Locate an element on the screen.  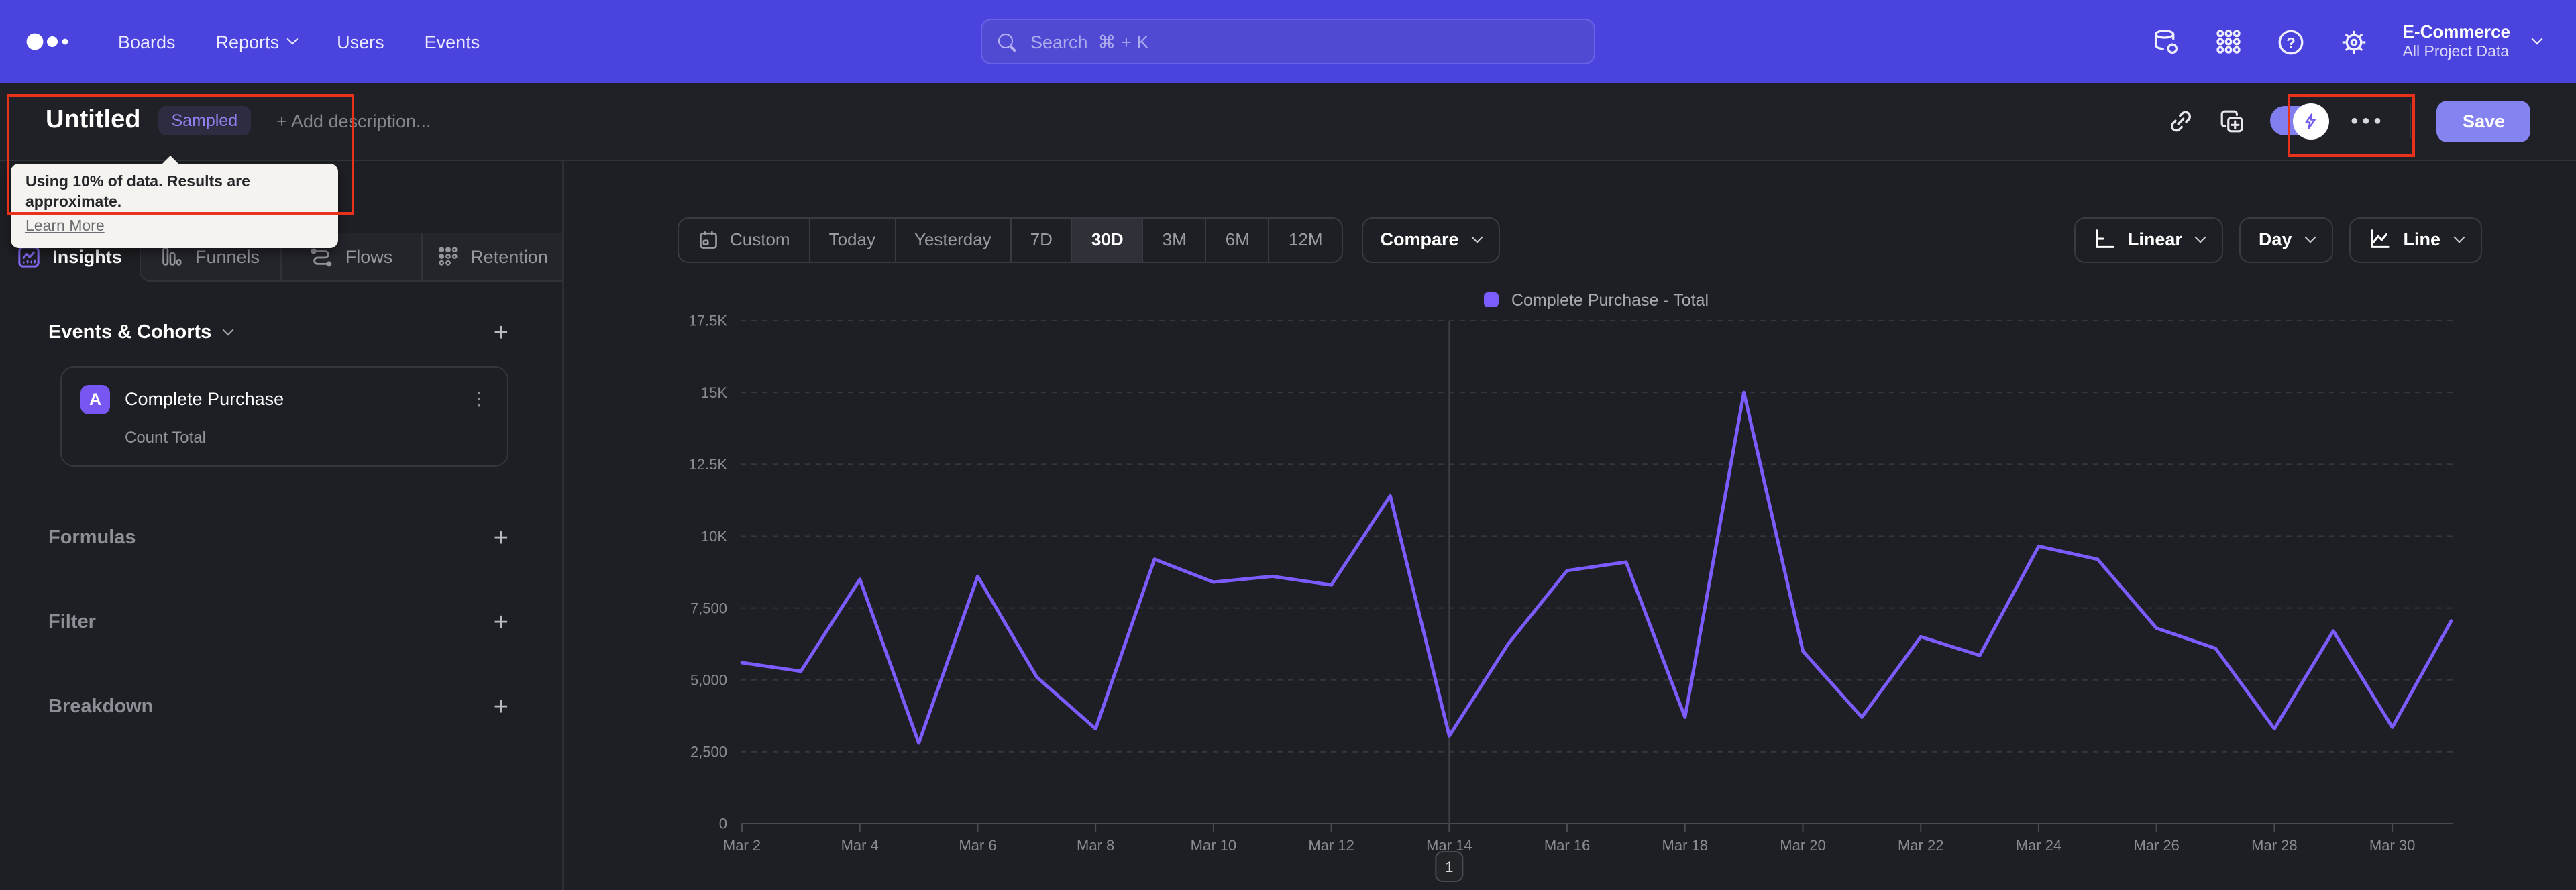
funnels-icon is located at coordinates (172, 256).